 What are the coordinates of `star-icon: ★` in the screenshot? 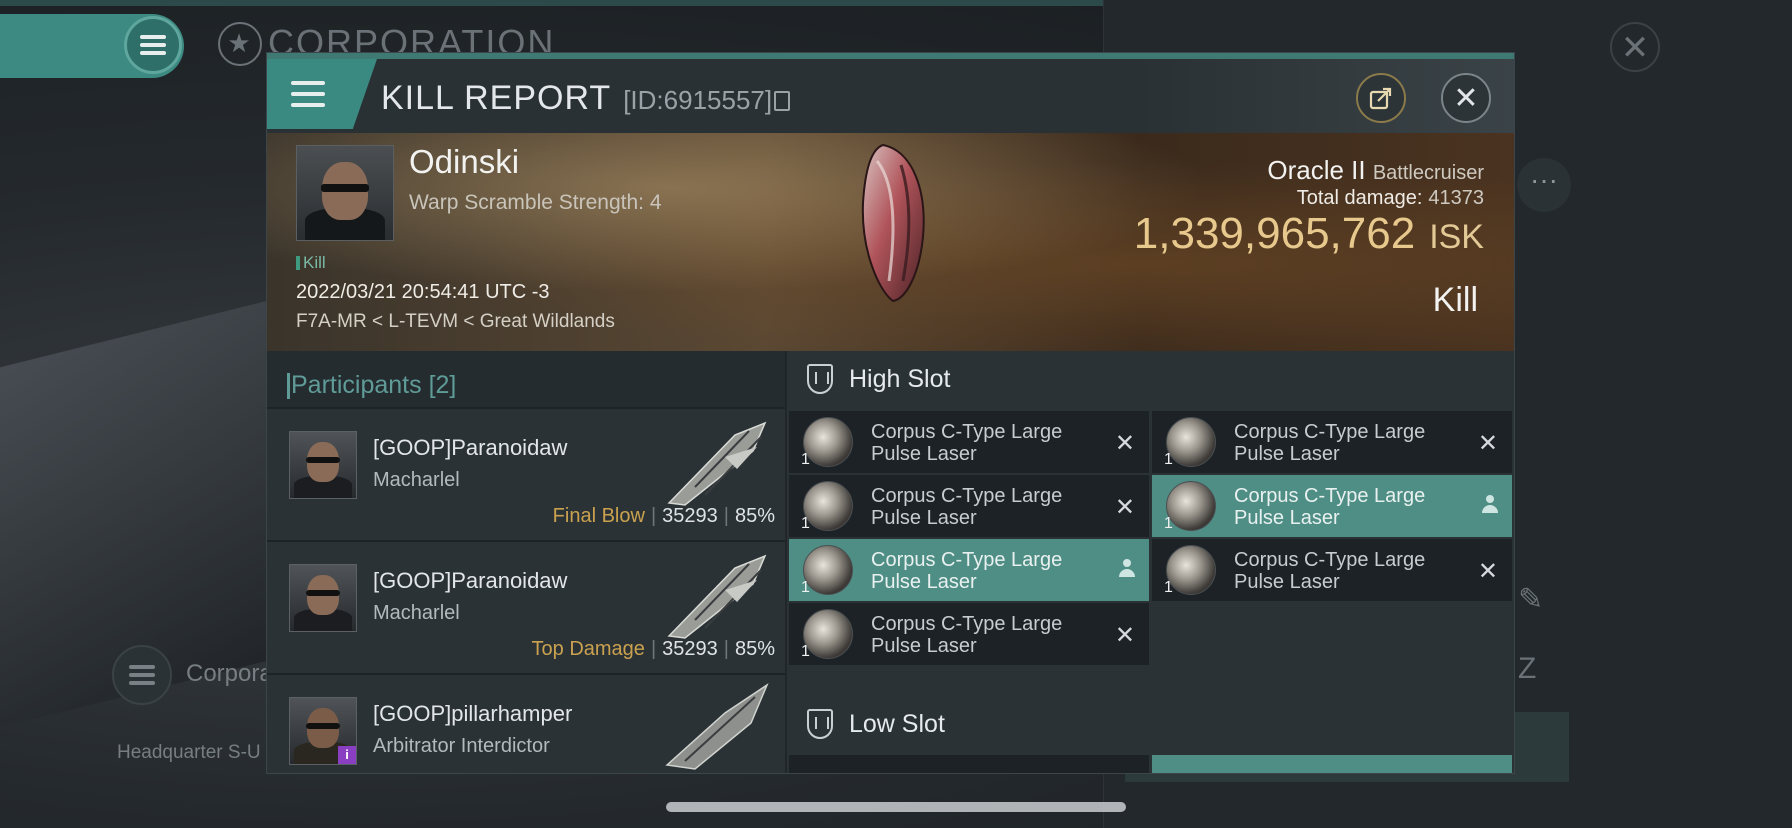 It's located at (240, 44).